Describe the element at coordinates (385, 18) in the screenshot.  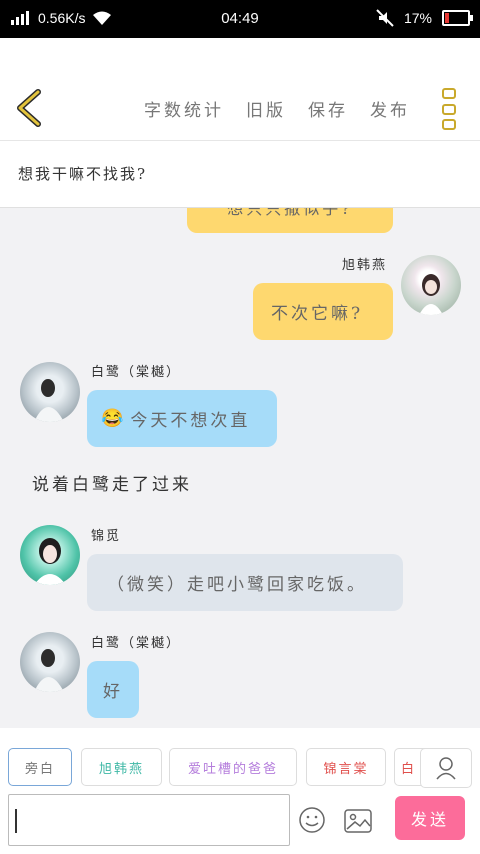
I see `mute-icon` at that location.